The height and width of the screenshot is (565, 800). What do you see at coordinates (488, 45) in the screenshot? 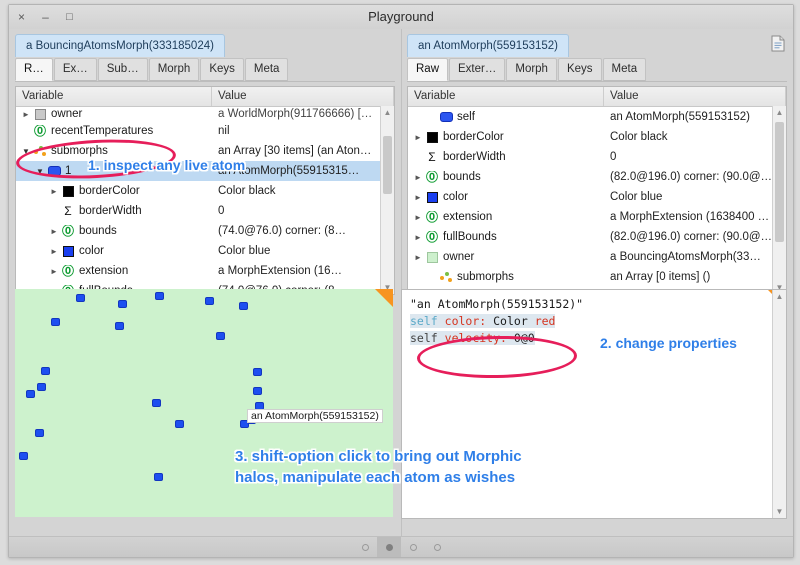
I see `tab-atom-morph: an AtomMorph(559153152)` at bounding box center [488, 45].